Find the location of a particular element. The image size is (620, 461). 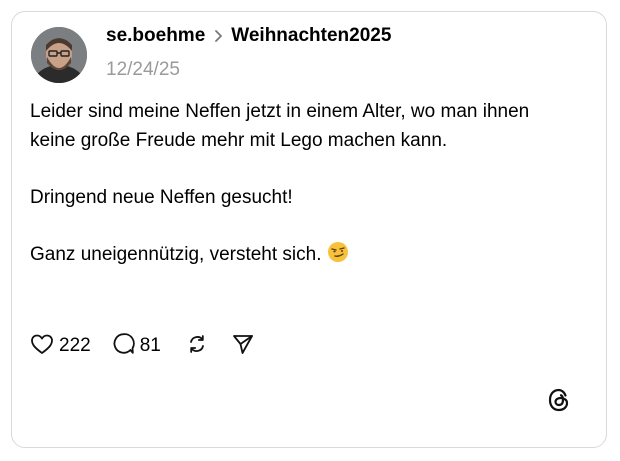

like-count: 222 is located at coordinates (75, 345).